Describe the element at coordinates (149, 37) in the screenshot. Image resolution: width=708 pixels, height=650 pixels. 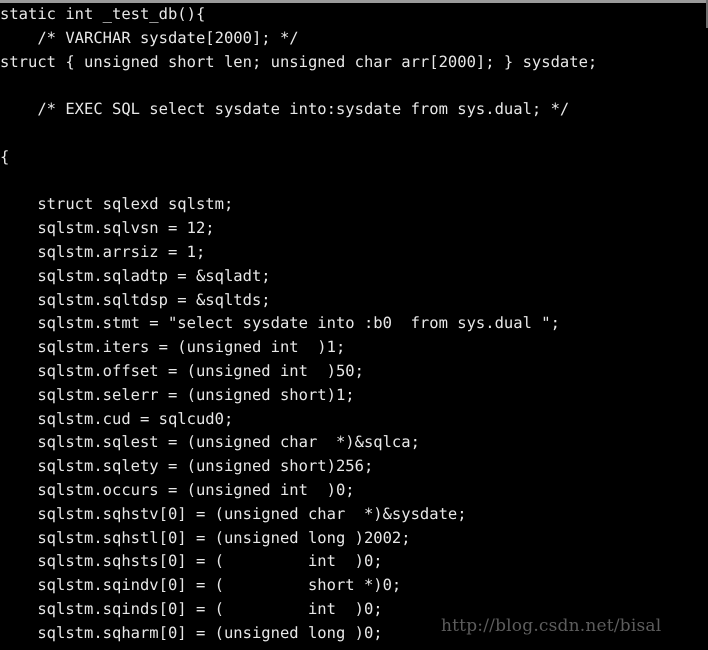
I see `code-line: /* VARCHAR sysdate[2000]; */` at that location.